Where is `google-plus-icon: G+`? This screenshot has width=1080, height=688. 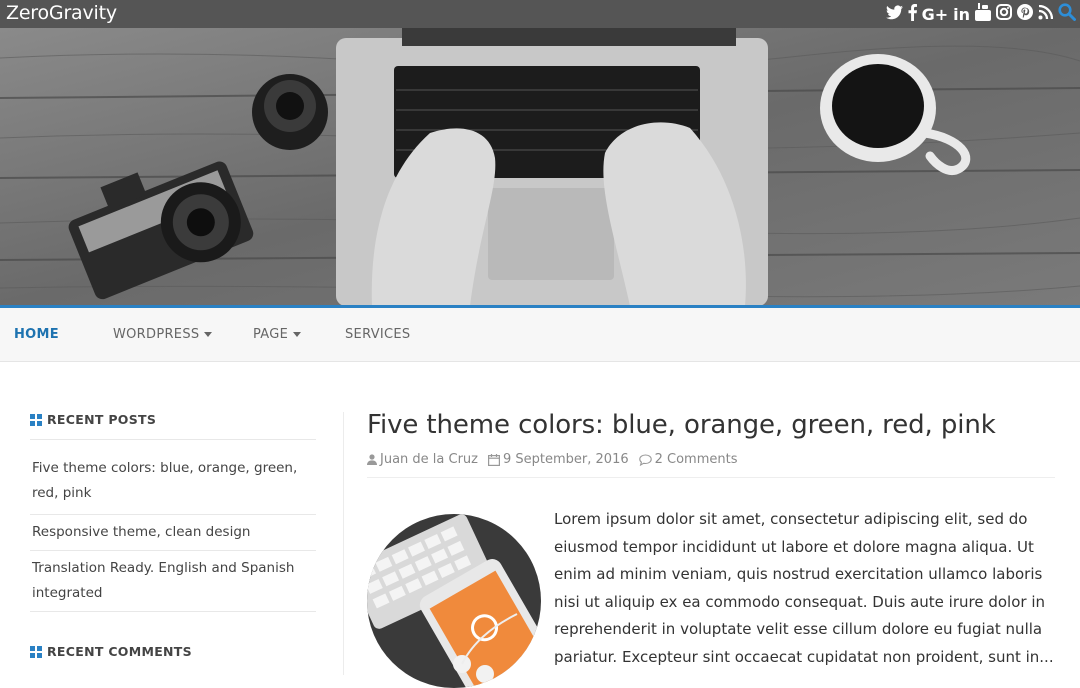 google-plus-icon: G+ is located at coordinates (935, 15).